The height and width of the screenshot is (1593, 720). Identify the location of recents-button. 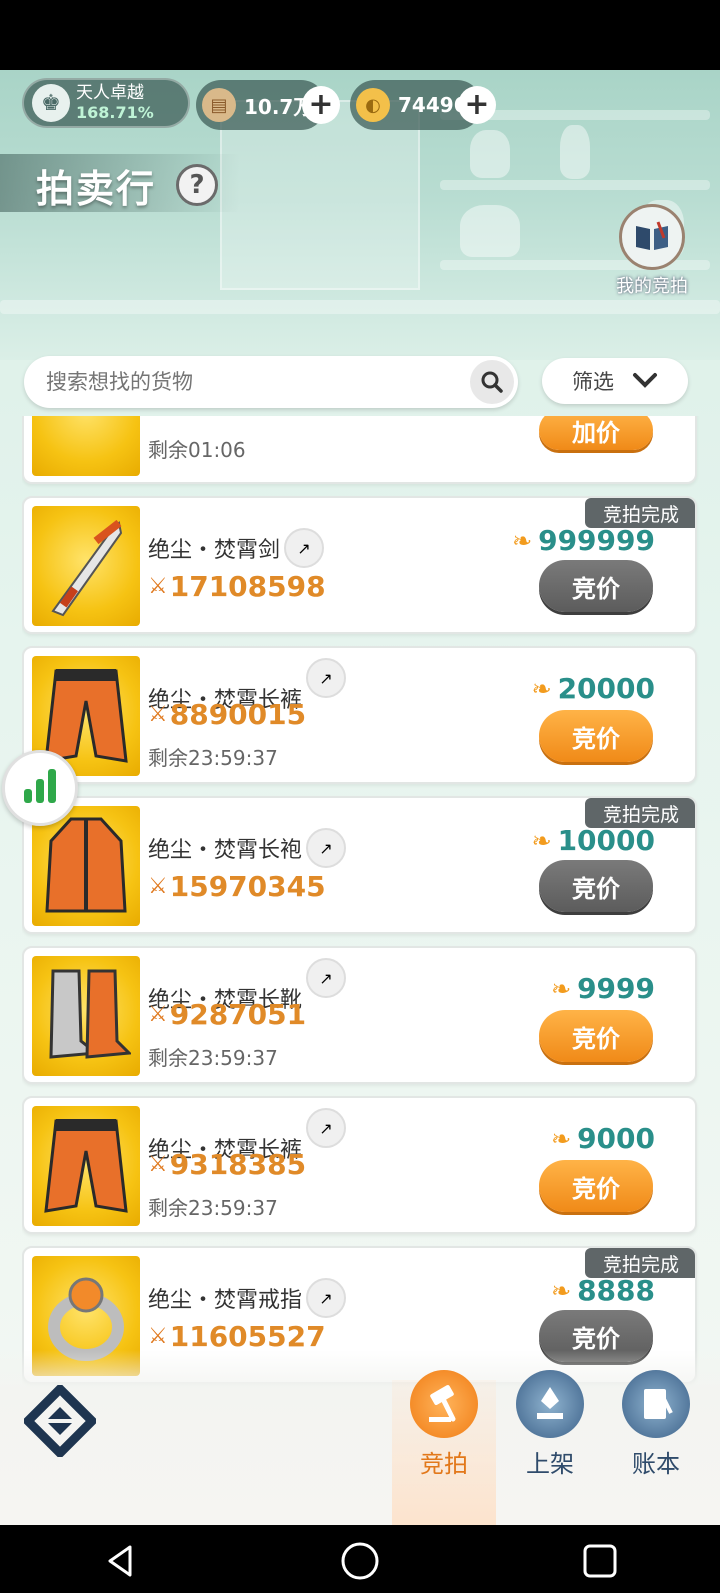
(600, 1561).